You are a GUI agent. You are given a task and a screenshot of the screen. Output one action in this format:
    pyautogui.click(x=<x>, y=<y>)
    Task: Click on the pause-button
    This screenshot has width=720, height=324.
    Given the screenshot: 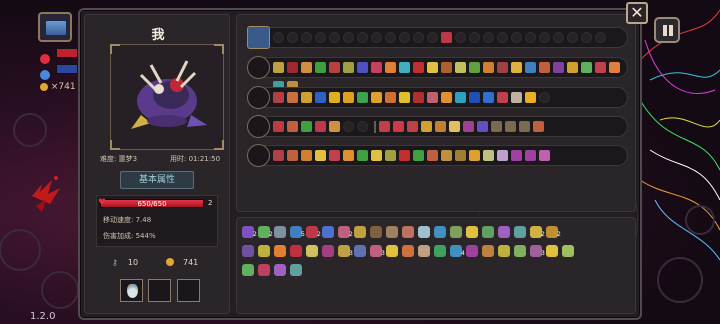 What is the action you would take?
    pyautogui.click(x=667, y=30)
    